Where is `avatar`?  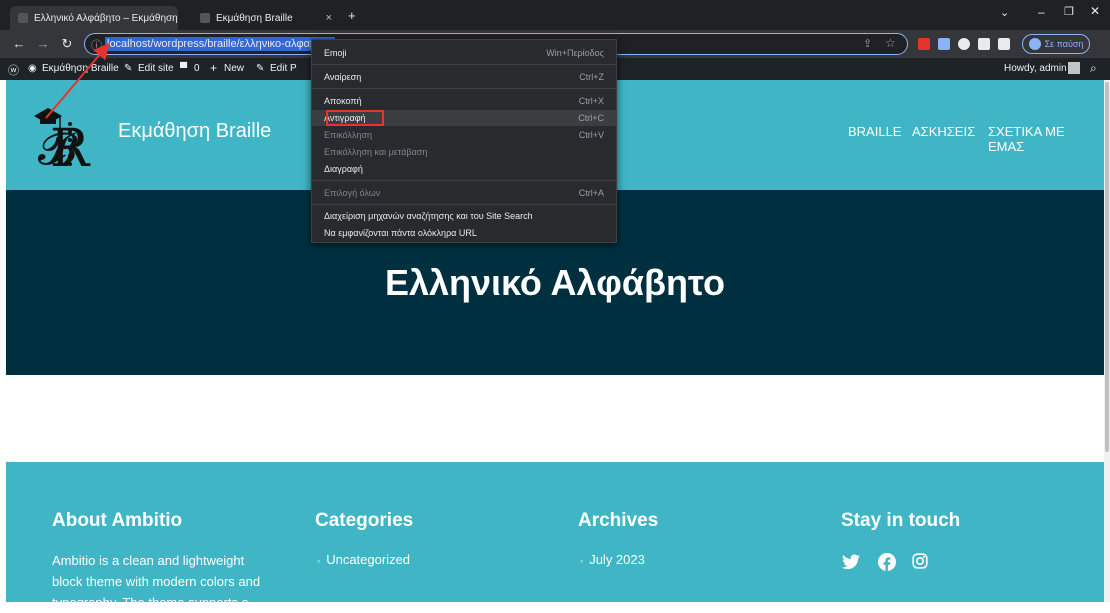 avatar is located at coordinates (1035, 44).